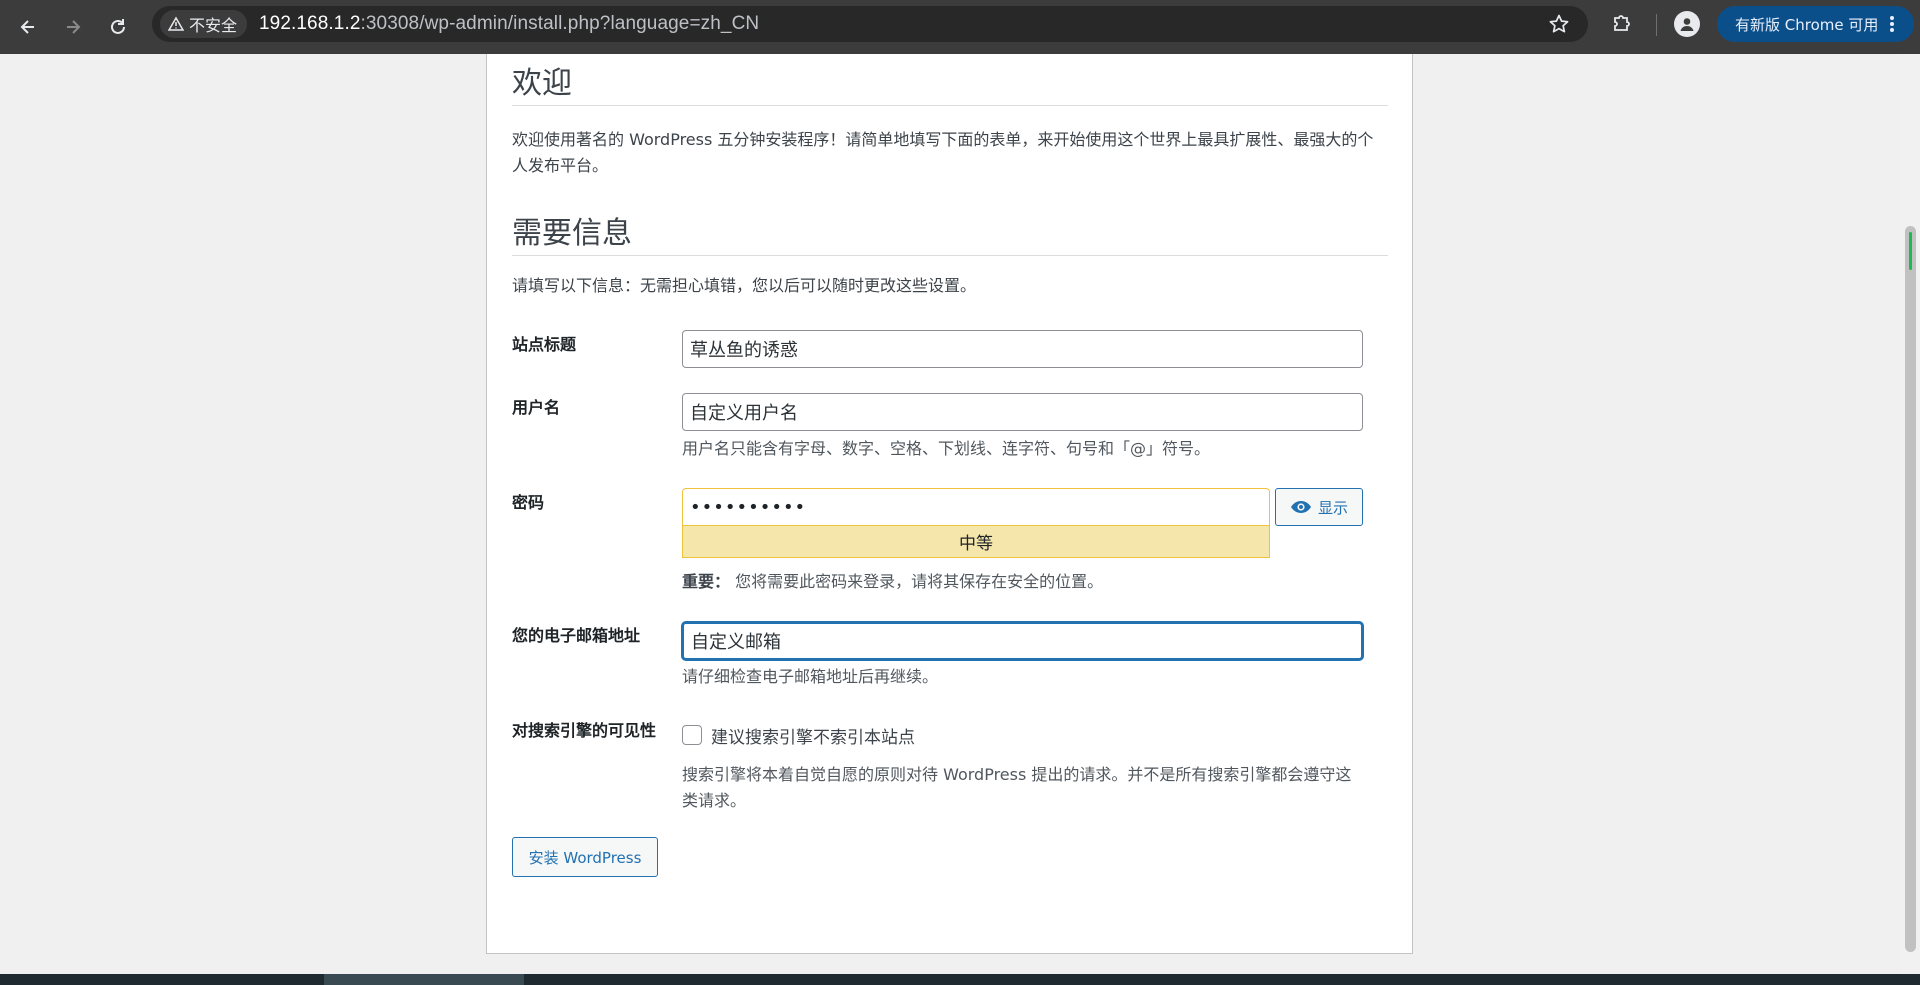 Image resolution: width=1920 pixels, height=985 pixels. What do you see at coordinates (1022, 412) in the screenshot?
I see `username-input: 自定义用户名` at bounding box center [1022, 412].